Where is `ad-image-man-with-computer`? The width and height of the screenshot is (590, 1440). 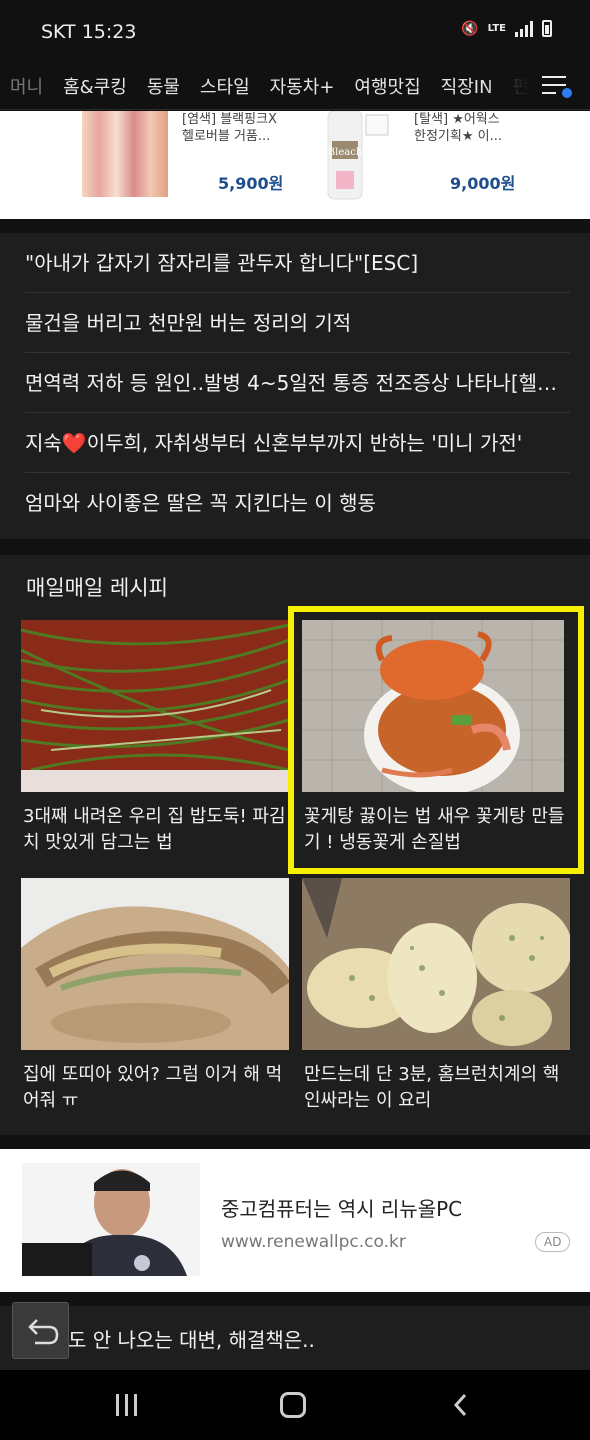 ad-image-man-with-computer is located at coordinates (111, 1219).